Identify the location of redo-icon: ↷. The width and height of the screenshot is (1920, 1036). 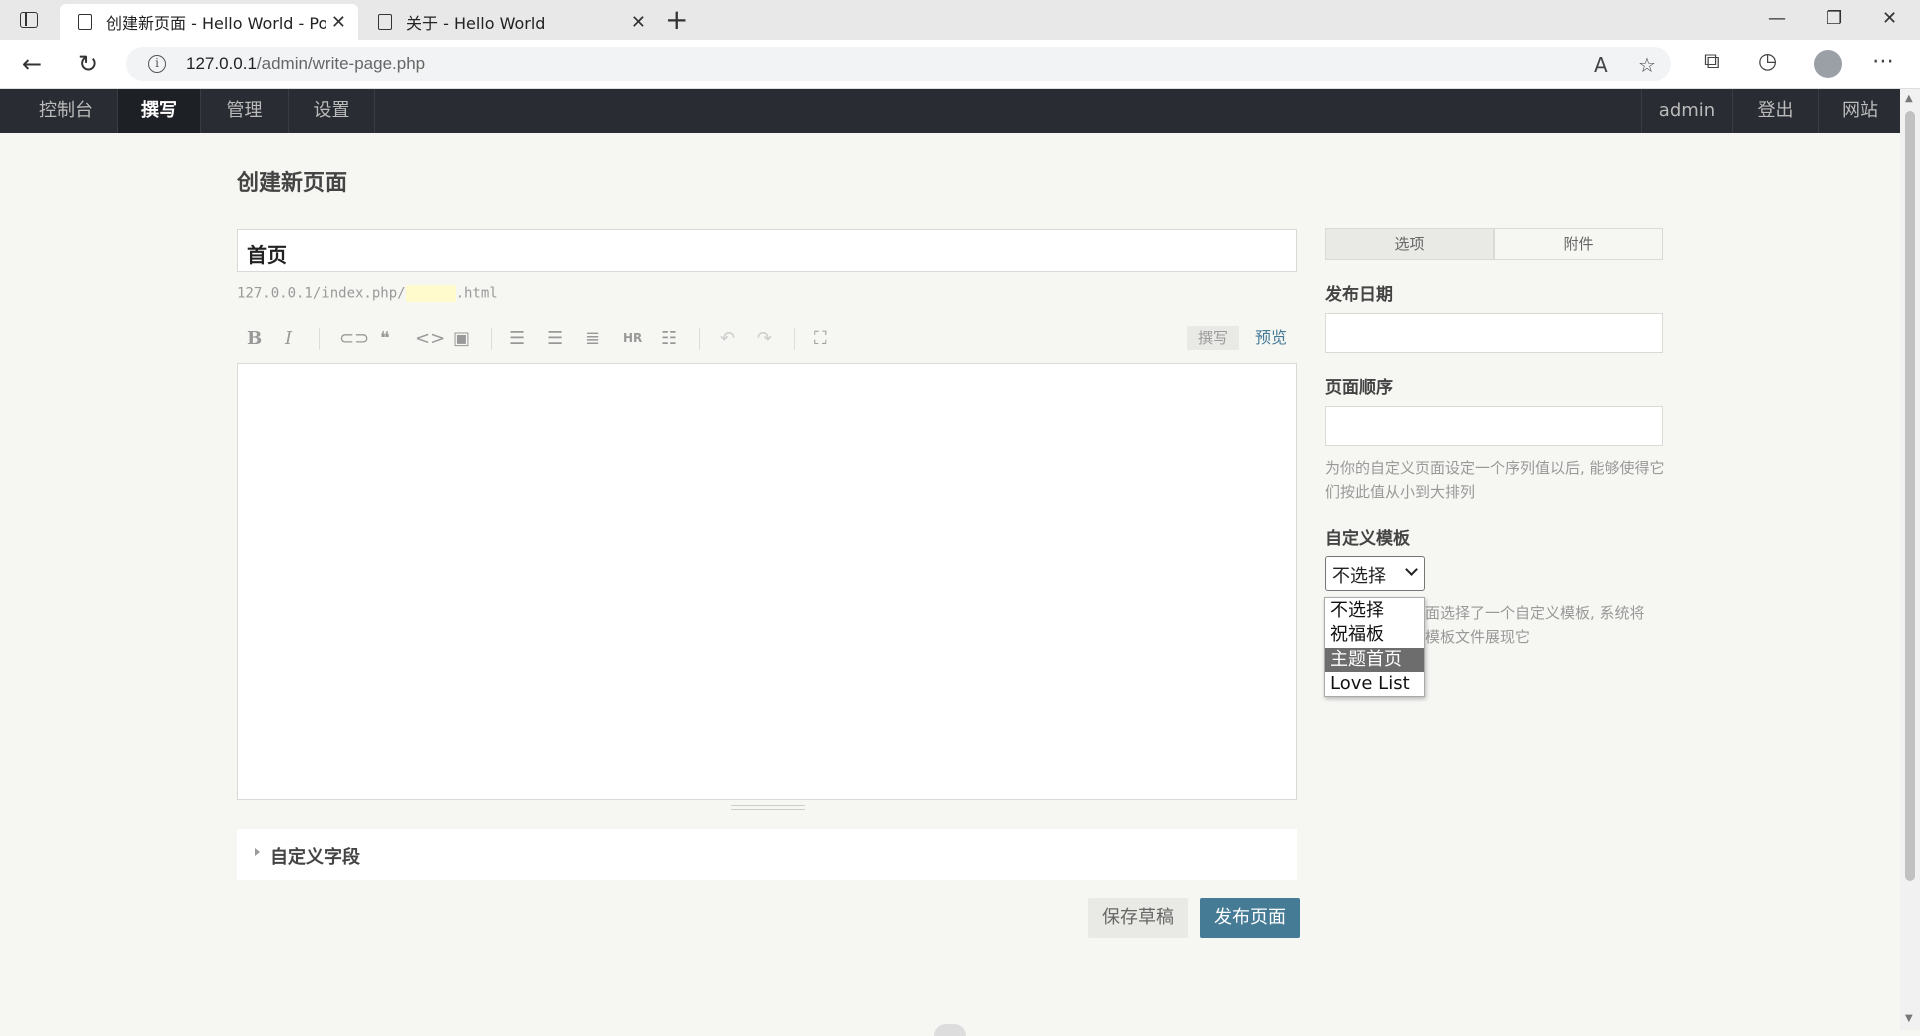
(764, 338).